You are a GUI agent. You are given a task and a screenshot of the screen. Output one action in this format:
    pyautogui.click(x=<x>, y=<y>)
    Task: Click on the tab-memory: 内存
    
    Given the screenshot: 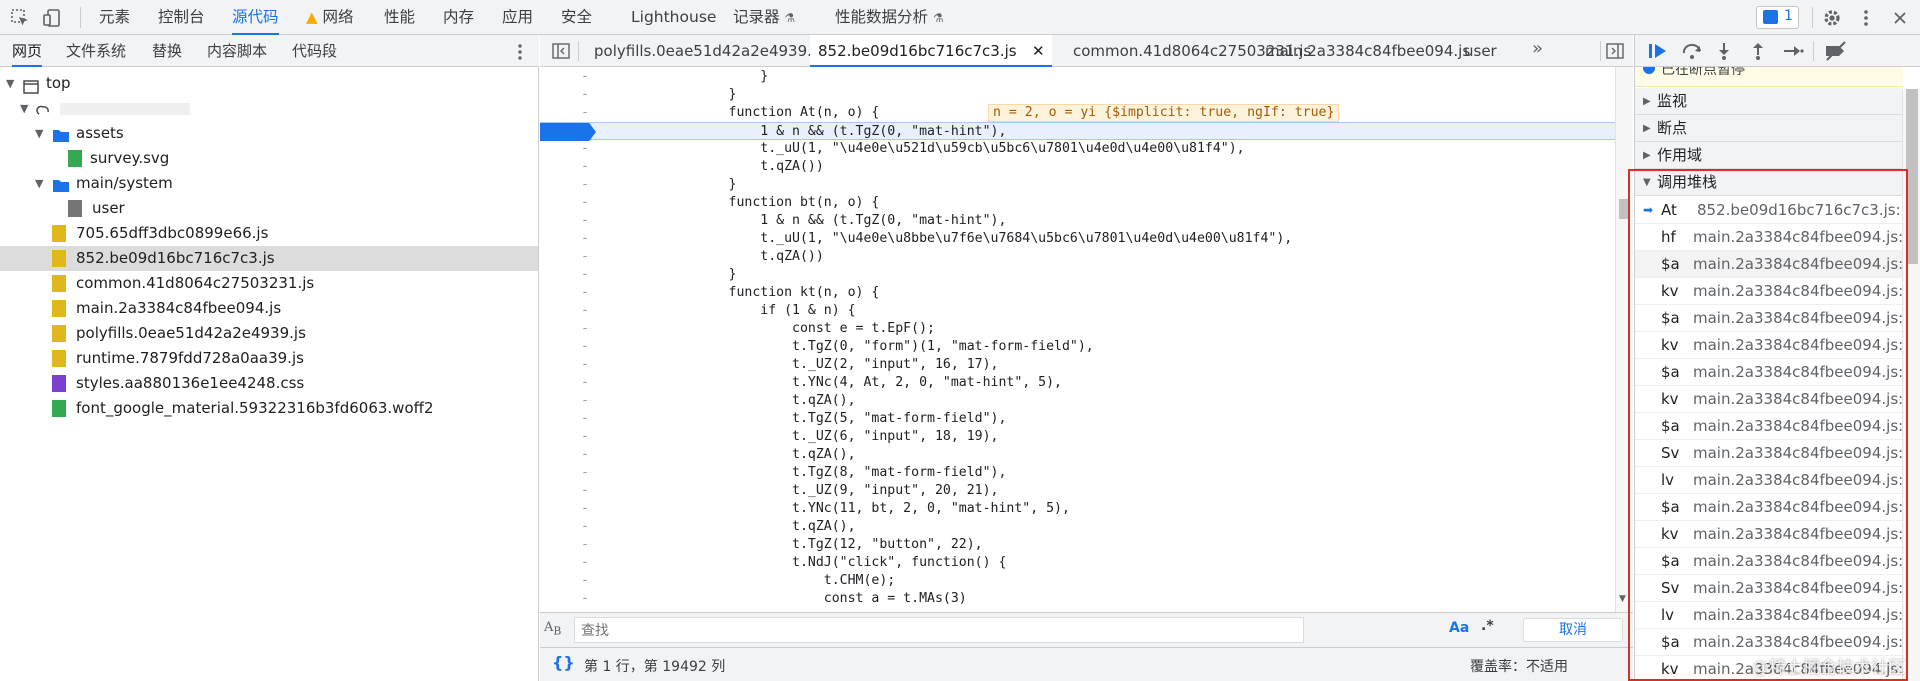 What is the action you would take?
    pyautogui.click(x=458, y=17)
    